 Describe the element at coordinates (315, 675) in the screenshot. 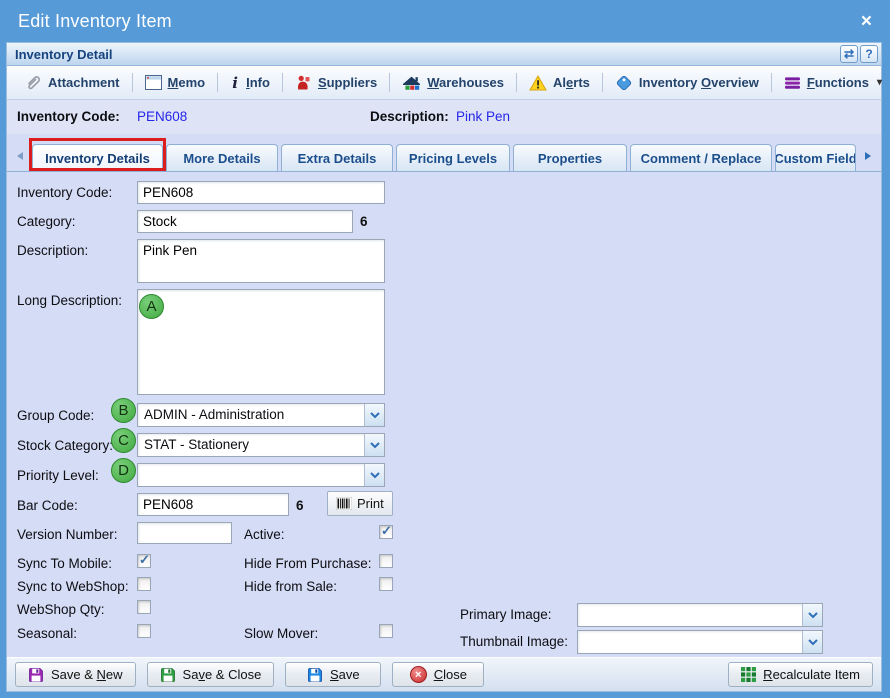

I see `floppy-blue-icon` at that location.